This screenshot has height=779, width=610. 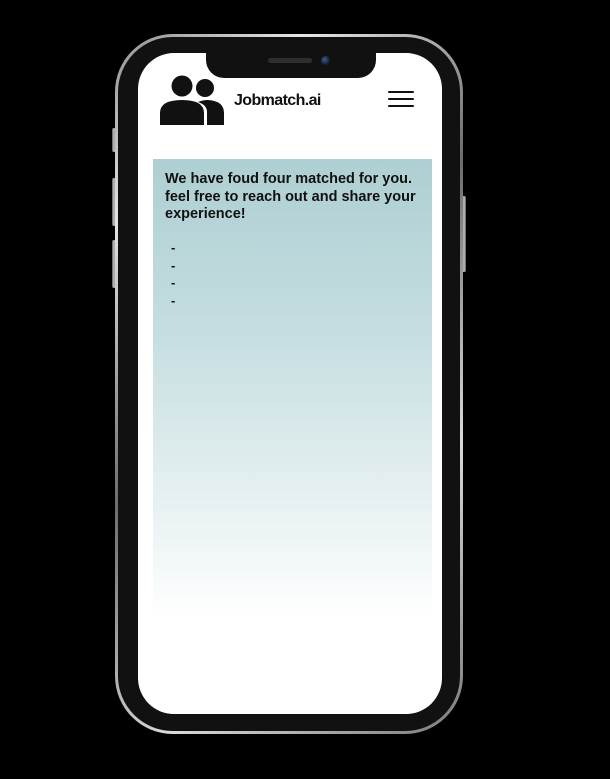 I want to click on match-list: - - - -, so click(x=173, y=274).